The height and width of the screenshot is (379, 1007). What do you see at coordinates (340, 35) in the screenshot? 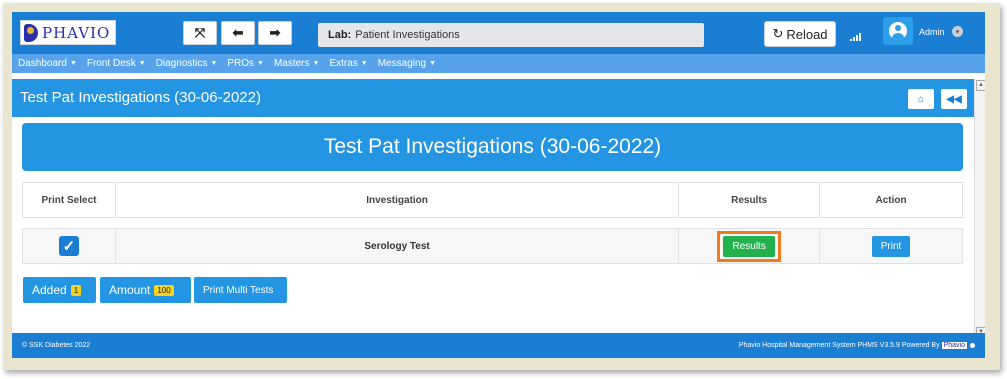
I see `lab-prefix: Lab:` at bounding box center [340, 35].